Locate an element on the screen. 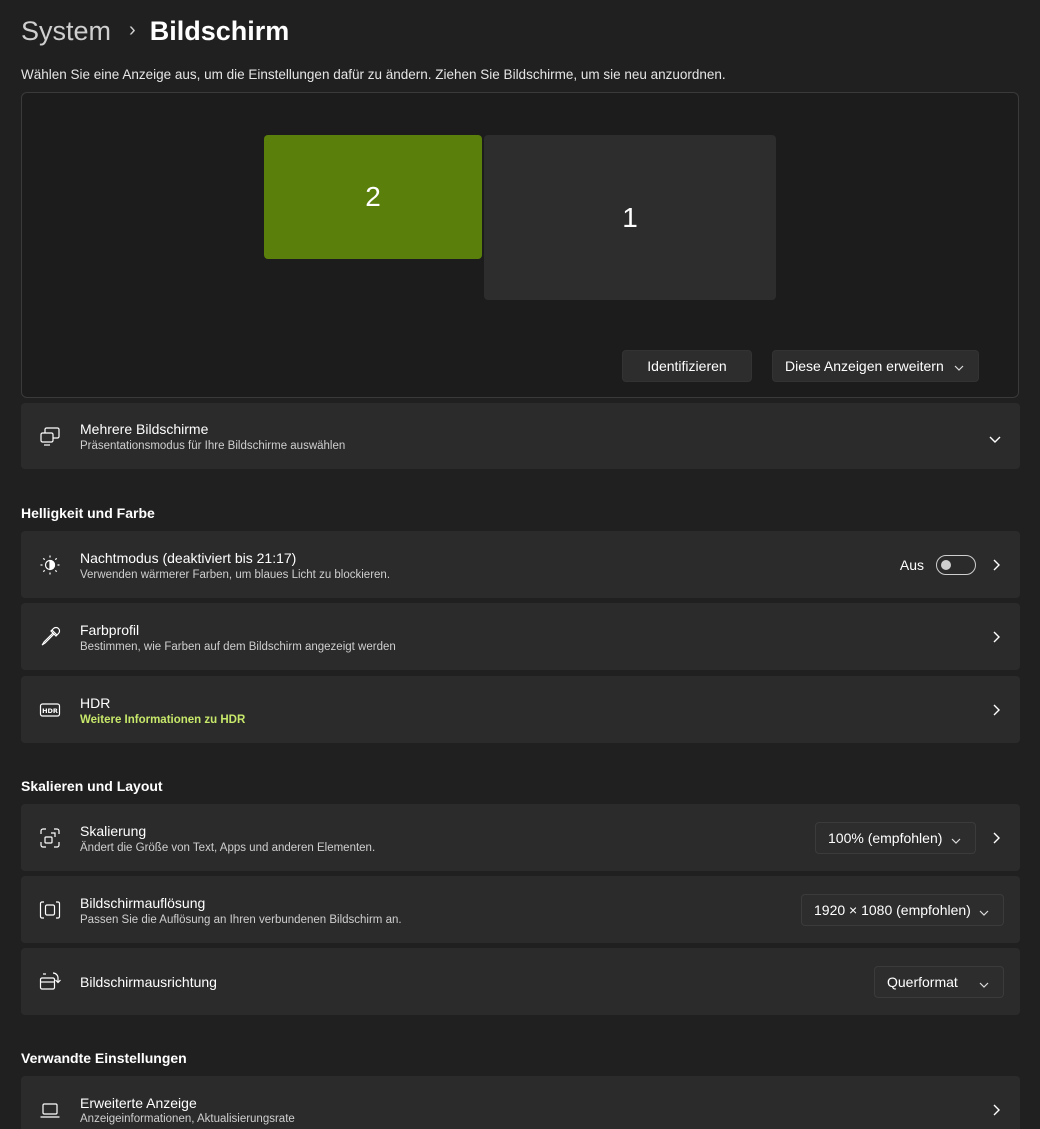  scale-icon is located at coordinates (50, 838).